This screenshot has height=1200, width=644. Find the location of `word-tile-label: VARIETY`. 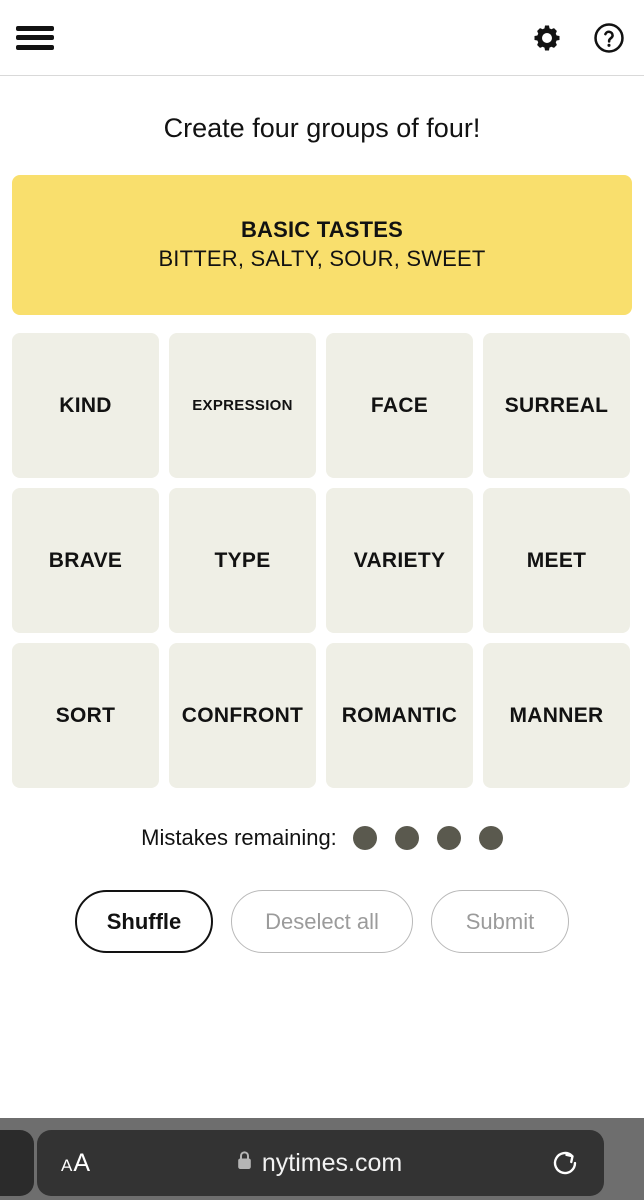

word-tile-label: VARIETY is located at coordinates (399, 560).